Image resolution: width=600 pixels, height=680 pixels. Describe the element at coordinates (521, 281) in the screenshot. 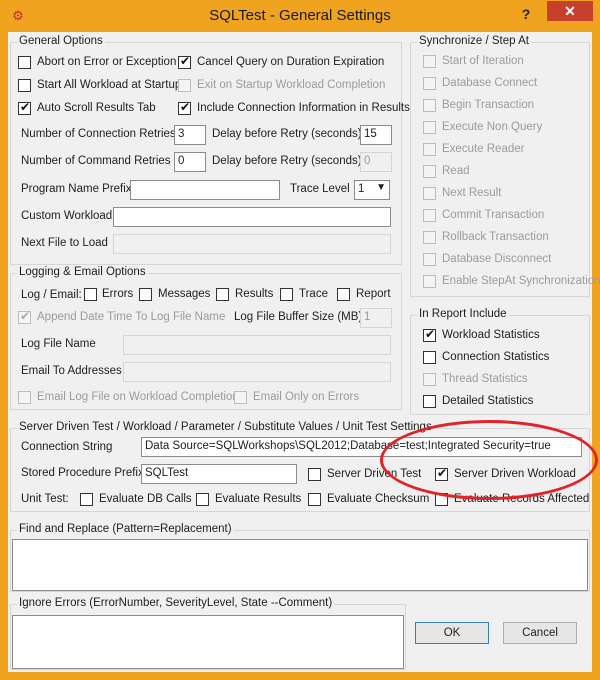

I see `sync-item-label: Enable StepAt Synchronization` at that location.